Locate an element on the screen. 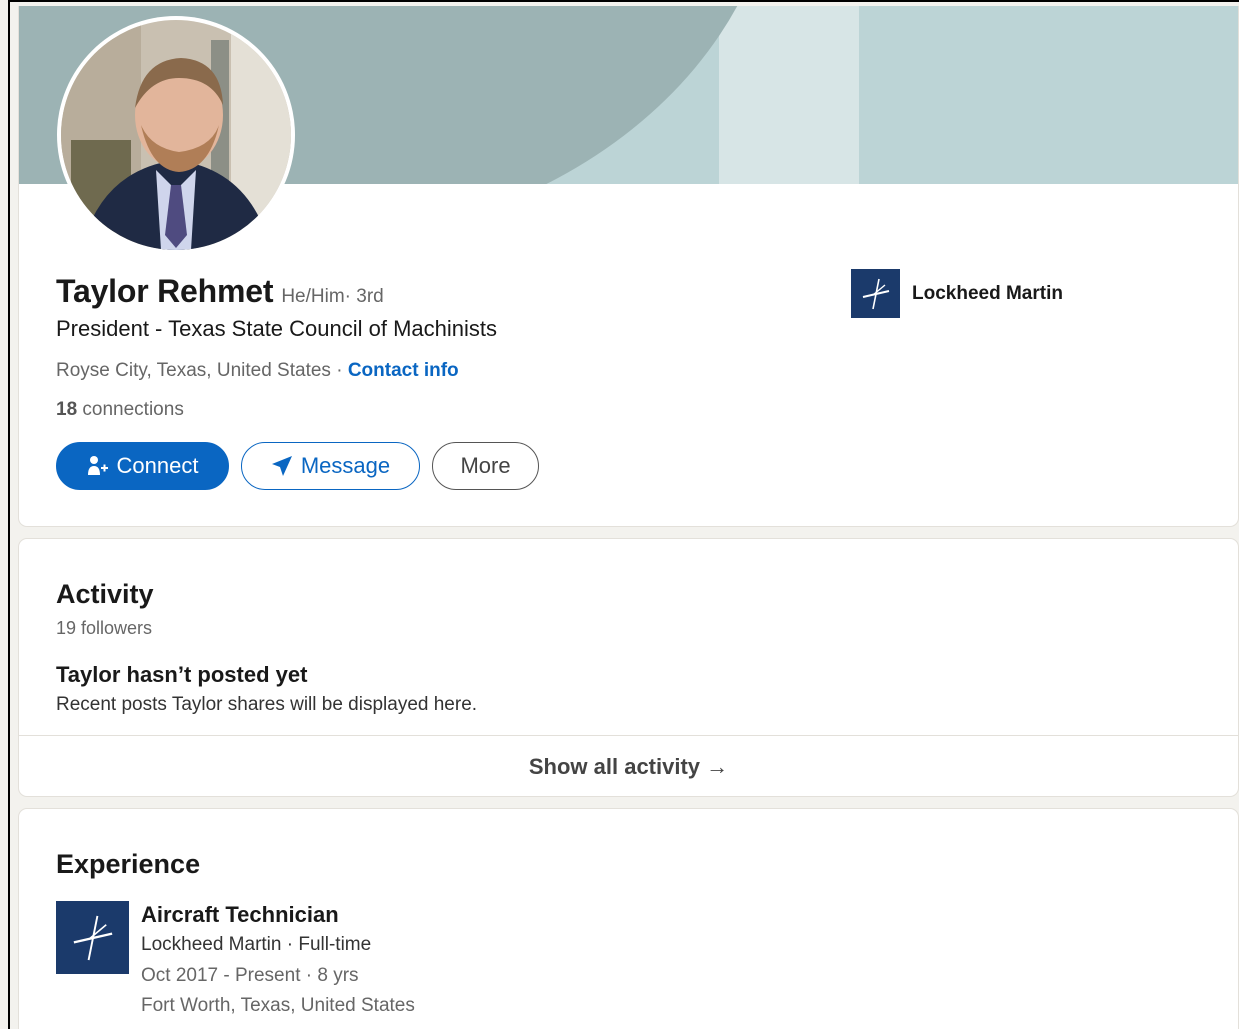 The height and width of the screenshot is (1029, 1239). message-send-icon is located at coordinates (281, 466).